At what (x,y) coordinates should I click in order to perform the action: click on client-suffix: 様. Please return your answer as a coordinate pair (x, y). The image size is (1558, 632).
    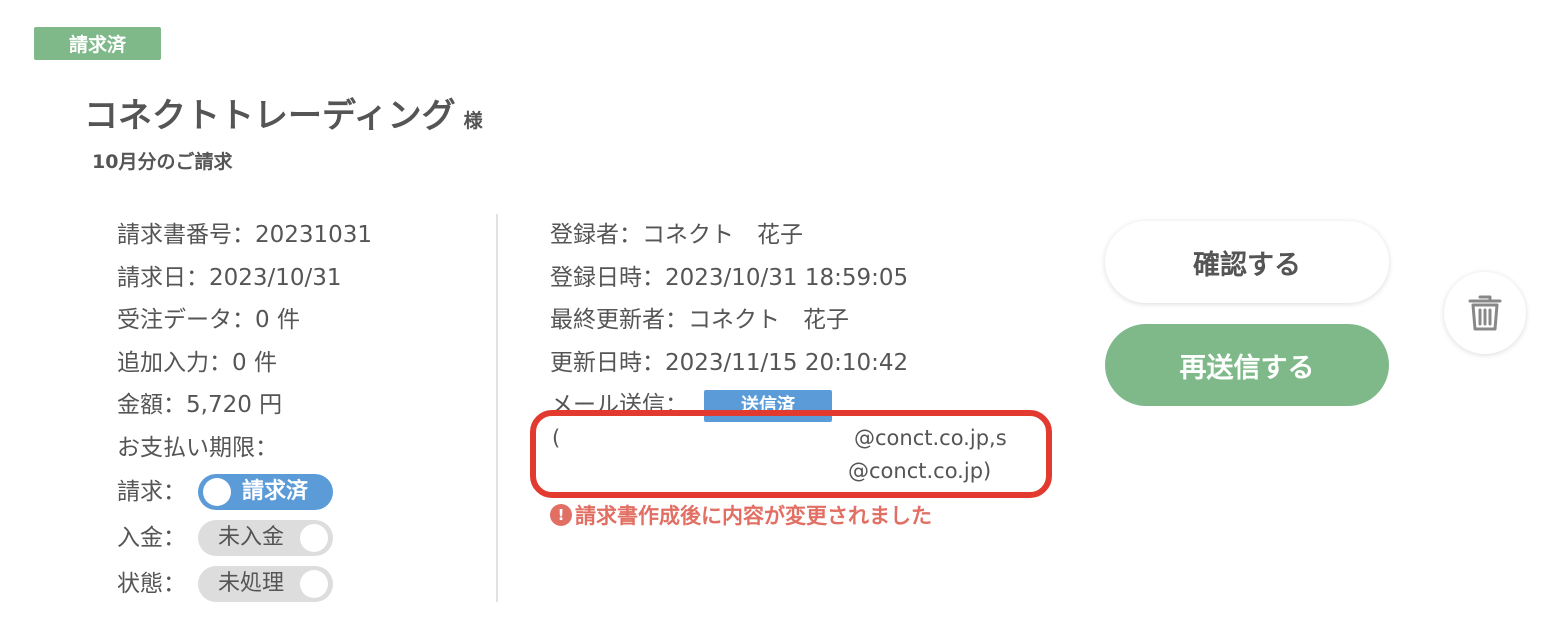
    Looking at the image, I should click on (473, 121).